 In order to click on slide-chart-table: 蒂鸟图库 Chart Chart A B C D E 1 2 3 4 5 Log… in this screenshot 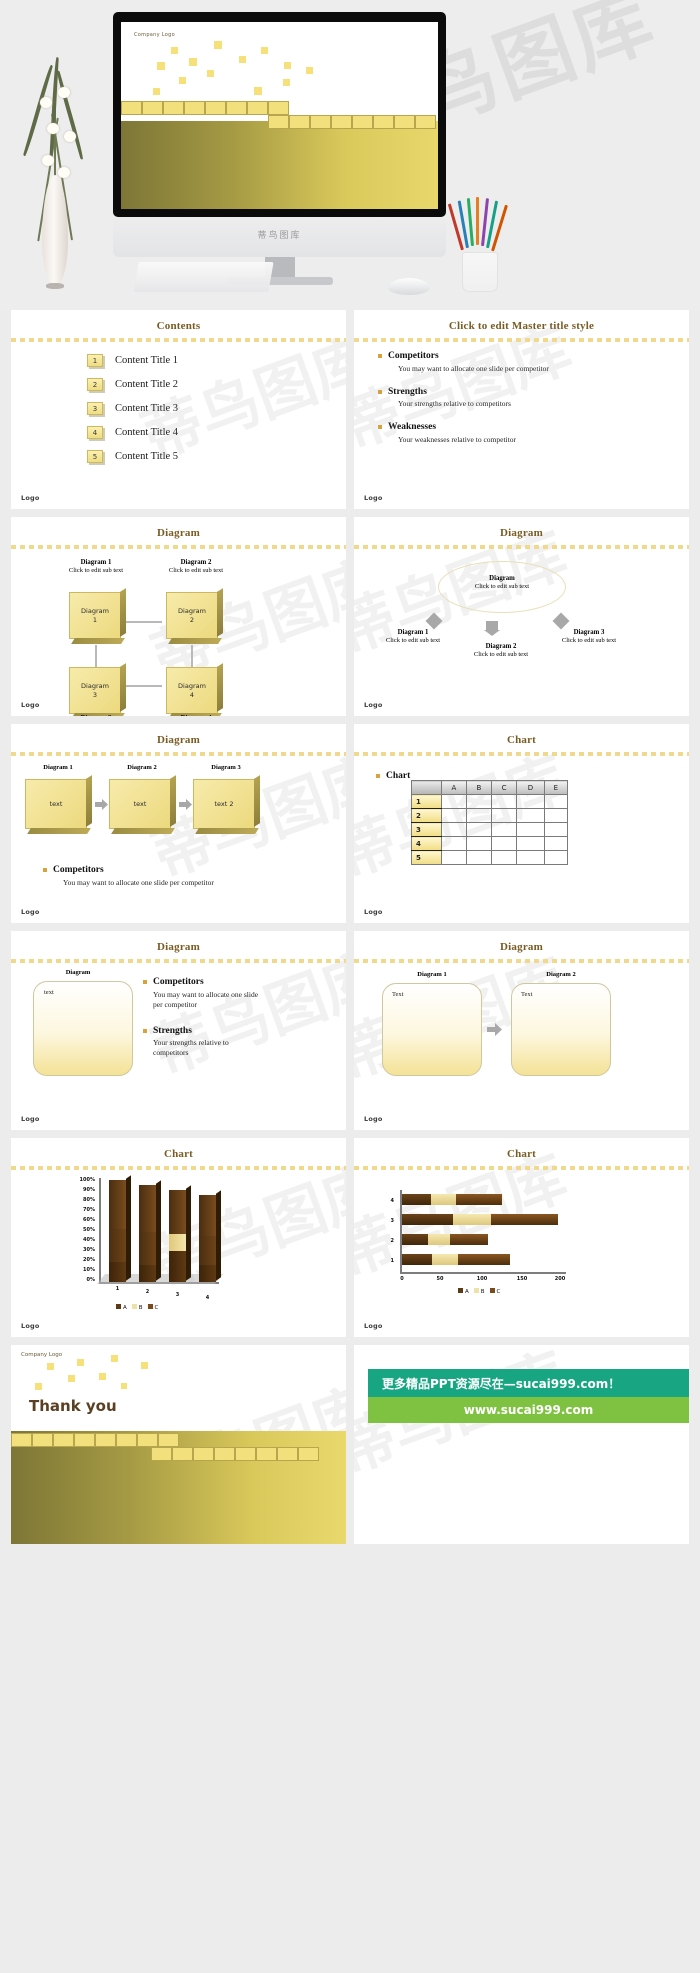, I will do `click(521, 823)`.